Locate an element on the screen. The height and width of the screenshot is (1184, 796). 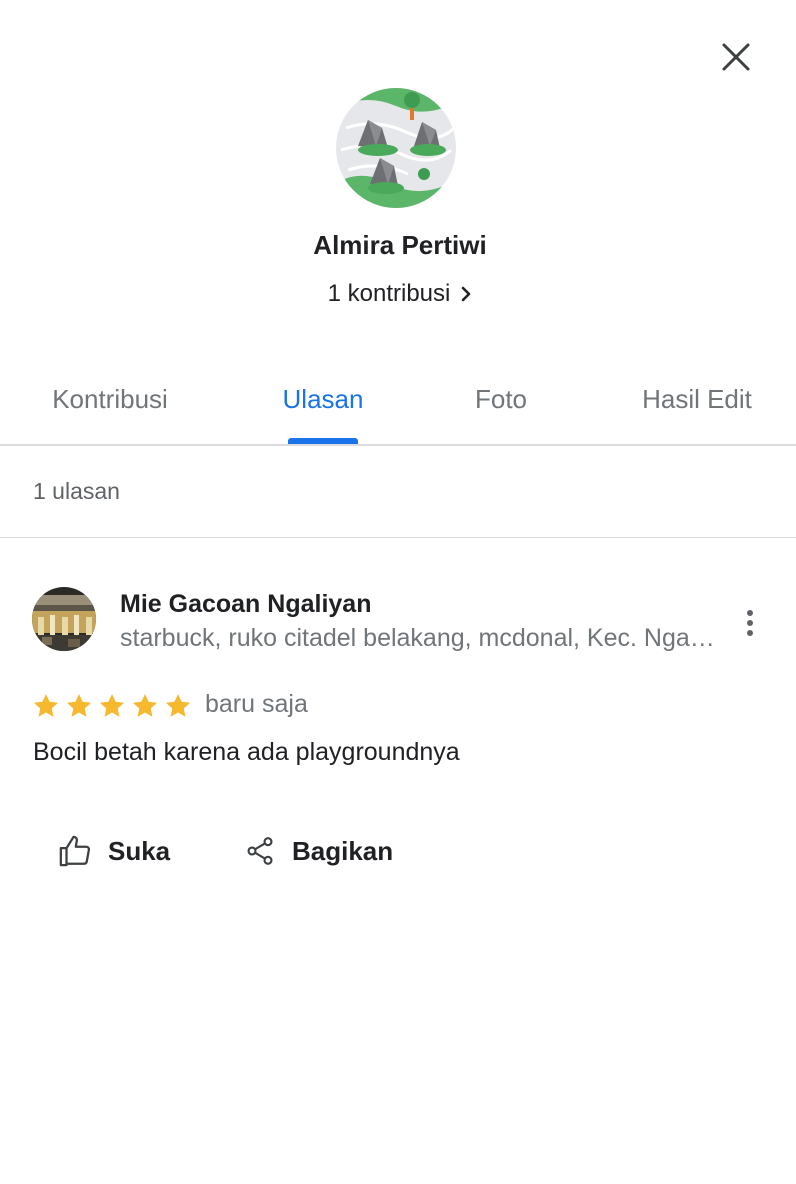
divider is located at coordinates (398, 537).